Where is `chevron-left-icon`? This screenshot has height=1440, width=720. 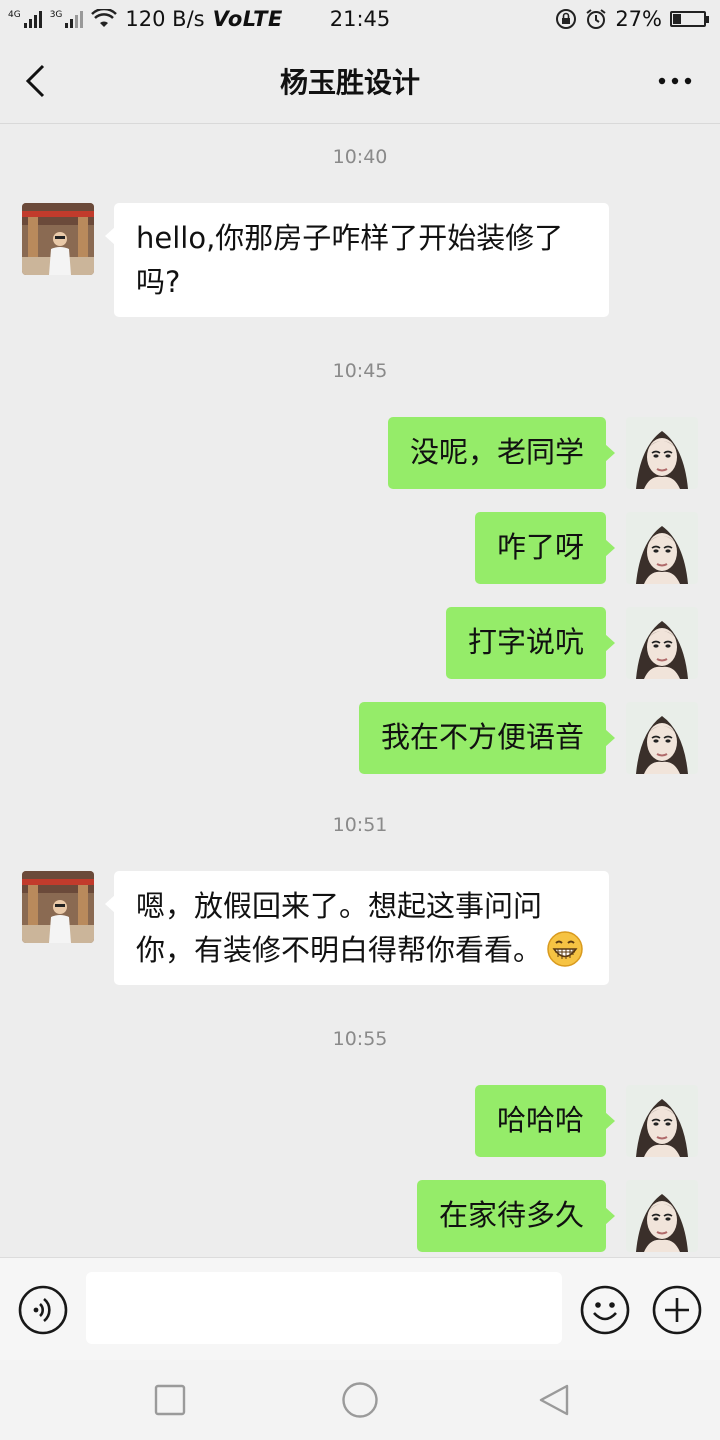
chevron-left-icon is located at coordinates (35, 80).